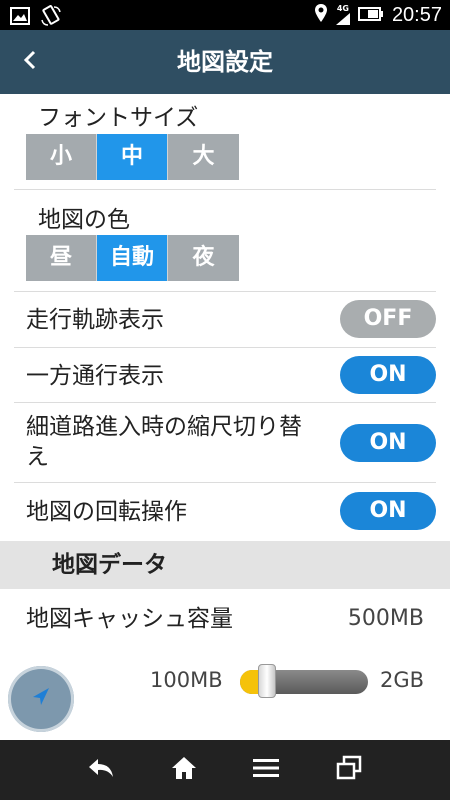 This screenshot has height=800, width=450. I want to click on slider-thumb, so click(267, 681).